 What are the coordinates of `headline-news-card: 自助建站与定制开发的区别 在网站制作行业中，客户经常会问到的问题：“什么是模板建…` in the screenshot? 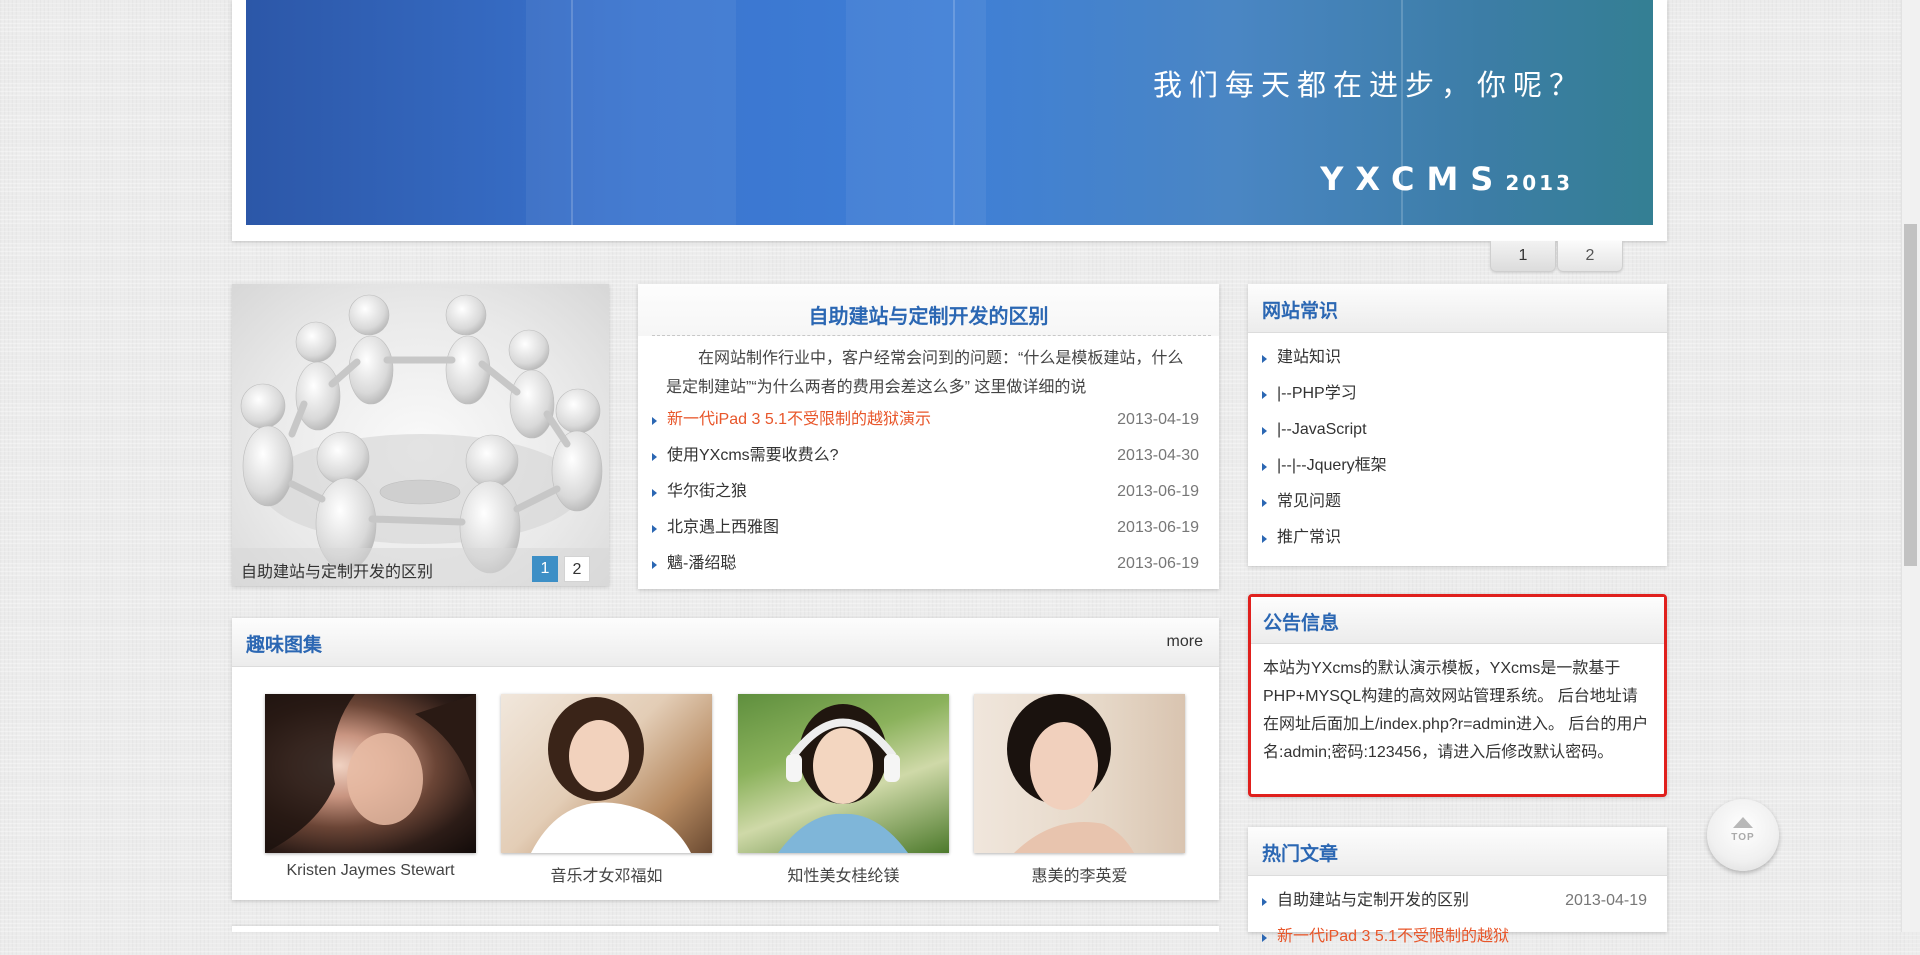 It's located at (928, 436).